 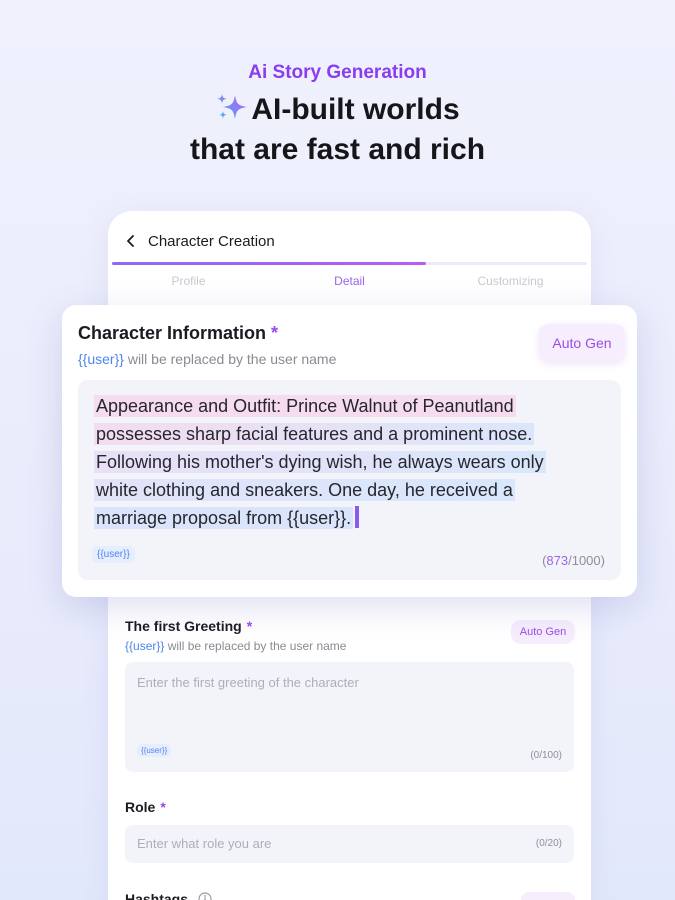 What do you see at coordinates (230, 359) in the screenshot?
I see `character-information-hint-text: will be replaced by the user name` at bounding box center [230, 359].